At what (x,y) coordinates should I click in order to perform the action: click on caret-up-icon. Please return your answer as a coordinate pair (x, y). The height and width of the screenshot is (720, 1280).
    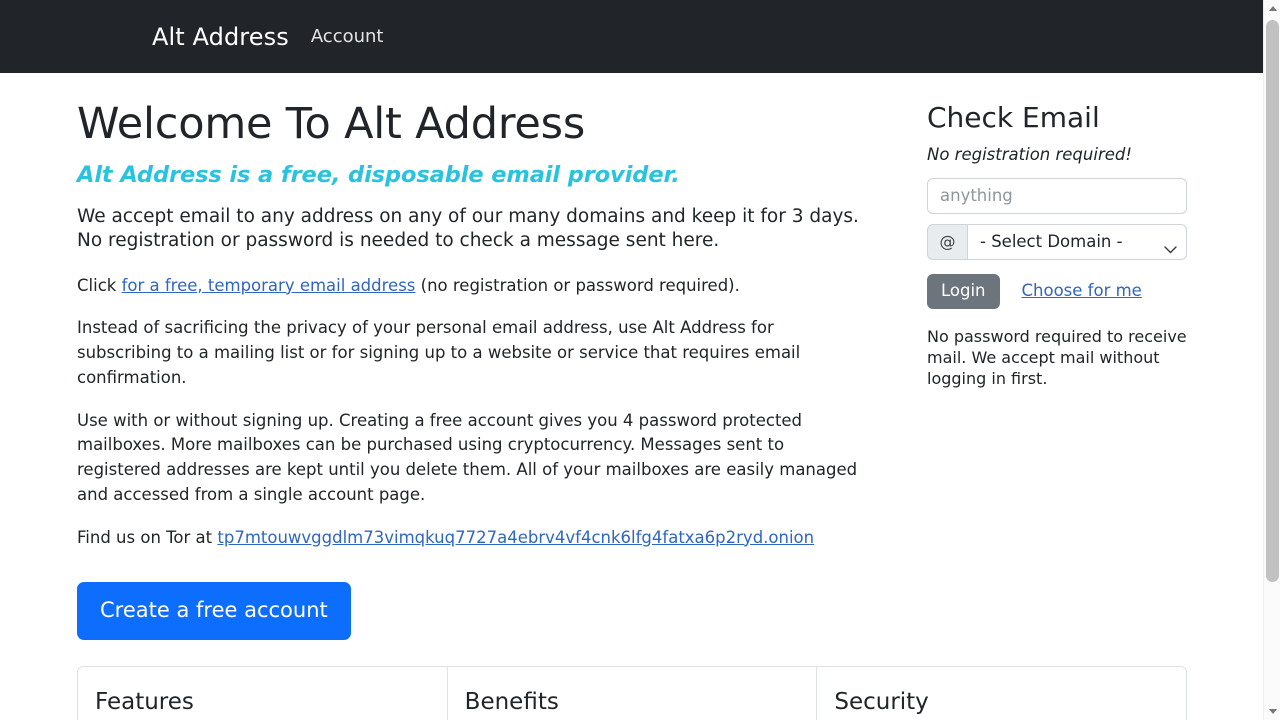
    Looking at the image, I should click on (1272, 8).